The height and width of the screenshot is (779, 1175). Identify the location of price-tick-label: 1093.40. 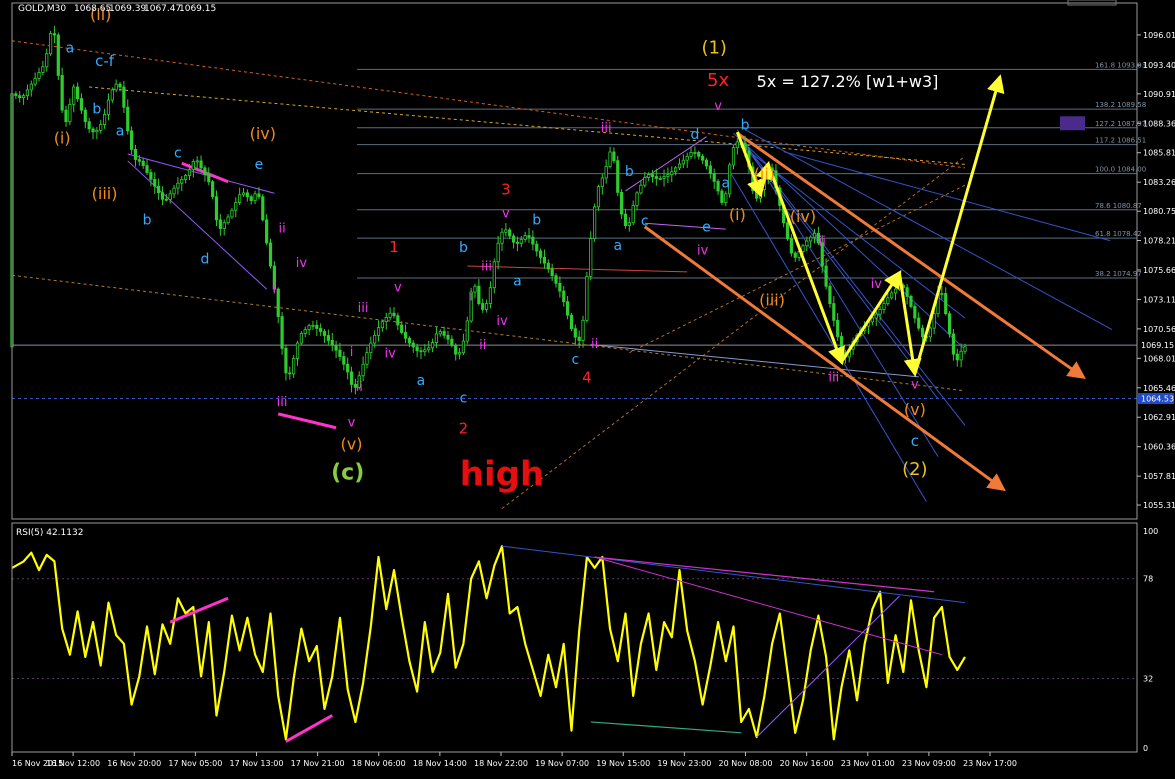
(1159, 65).